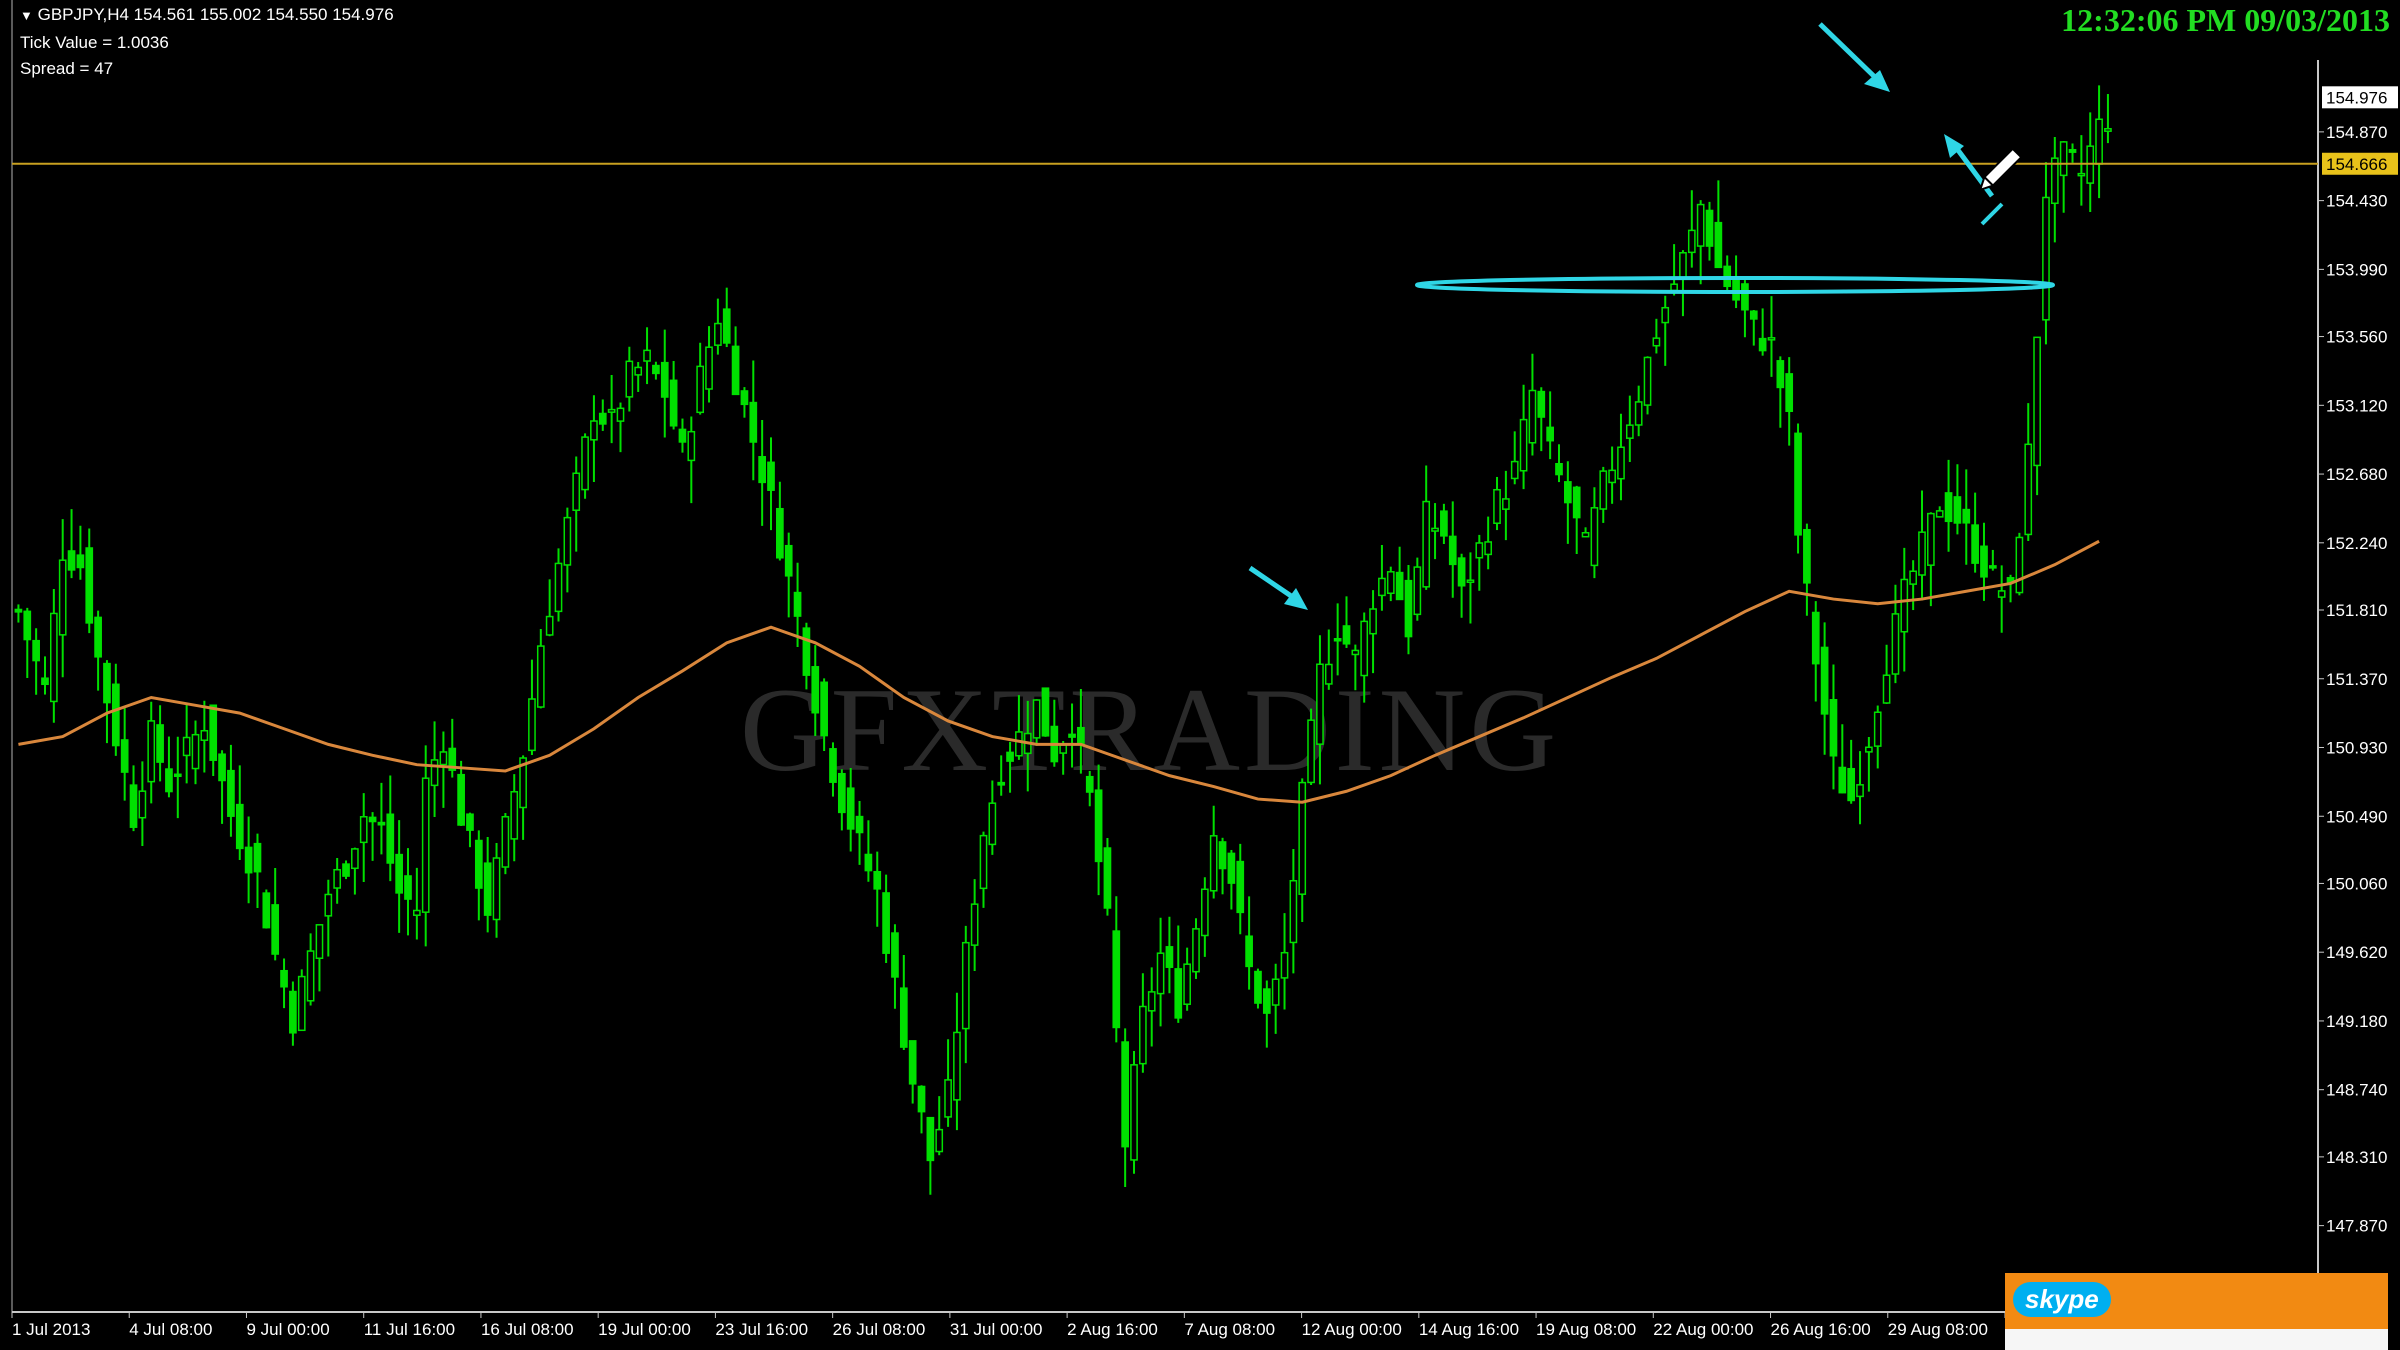  What do you see at coordinates (51, 1329) in the screenshot?
I see `x-tick-label: 1 Jul 2013` at bounding box center [51, 1329].